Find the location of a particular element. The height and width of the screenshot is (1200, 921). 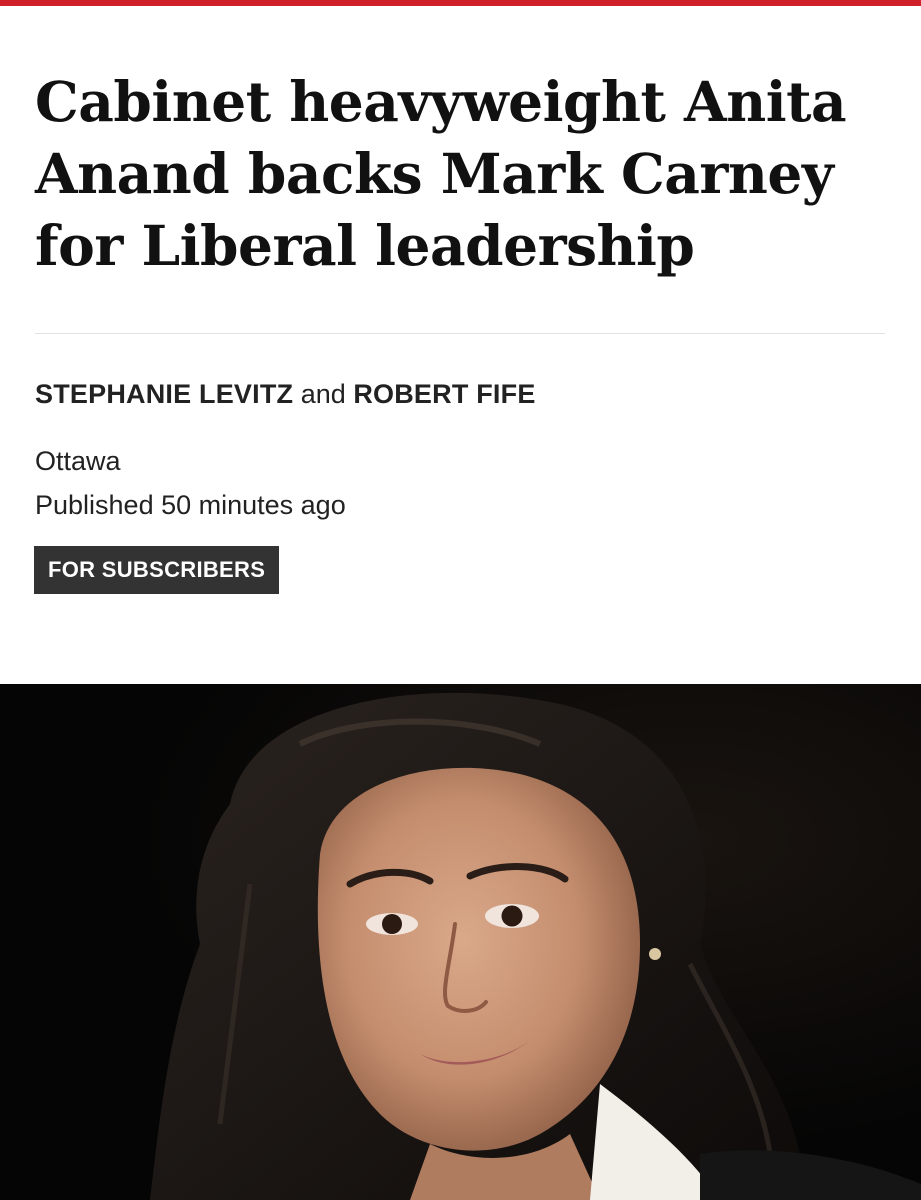

brand-accent-bar is located at coordinates (460, 3).